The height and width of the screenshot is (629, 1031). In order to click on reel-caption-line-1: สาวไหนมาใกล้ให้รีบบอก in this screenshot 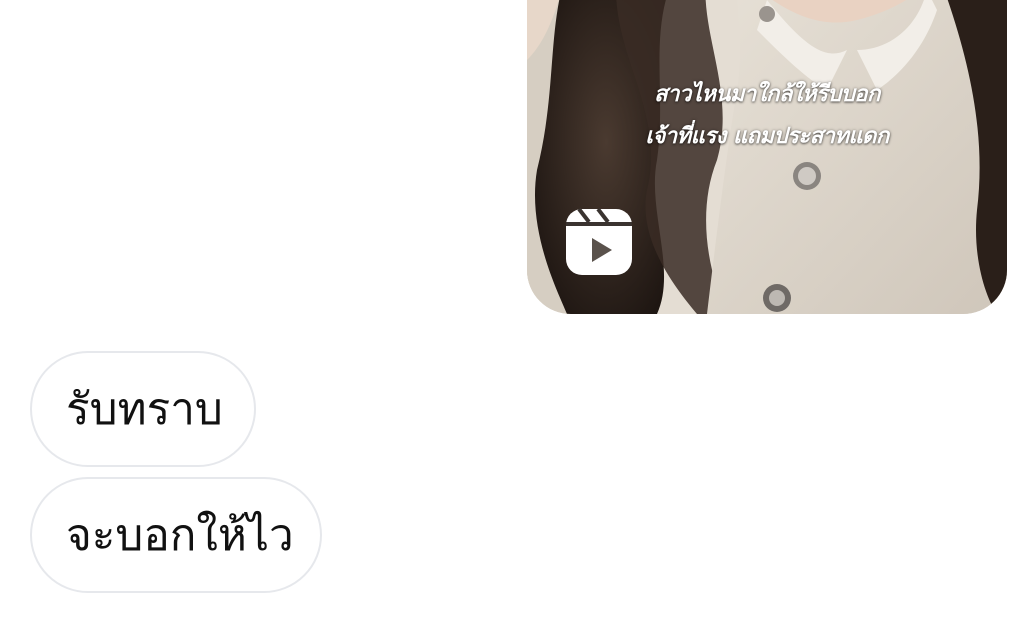, I will do `click(767, 94)`.